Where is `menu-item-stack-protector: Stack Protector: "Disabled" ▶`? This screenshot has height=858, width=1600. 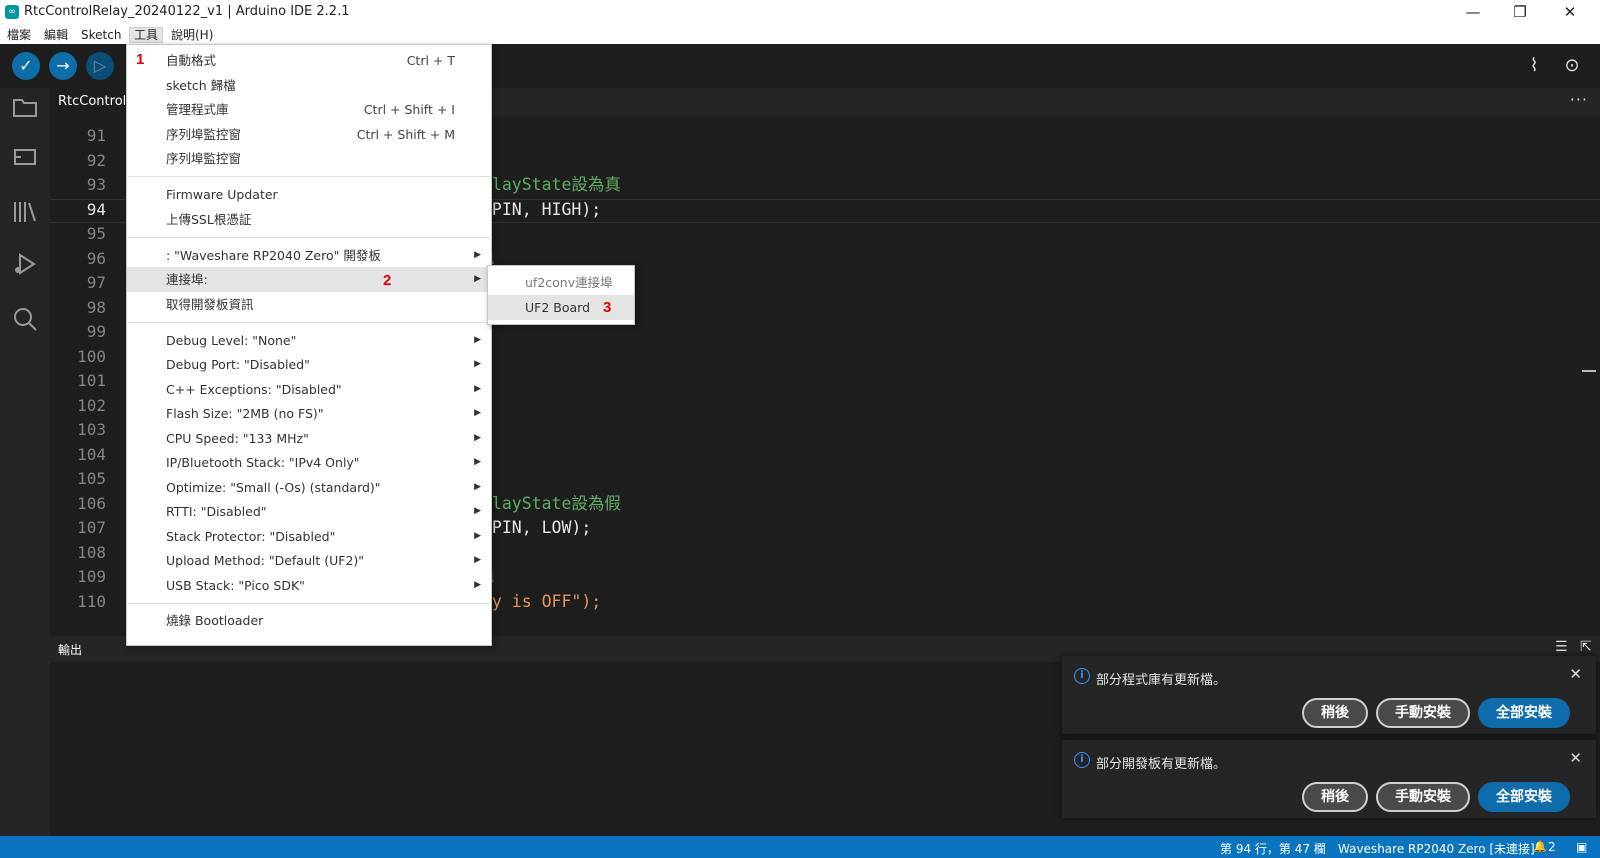 menu-item-stack-protector: Stack Protector: "Disabled" ▶ is located at coordinates (309, 536).